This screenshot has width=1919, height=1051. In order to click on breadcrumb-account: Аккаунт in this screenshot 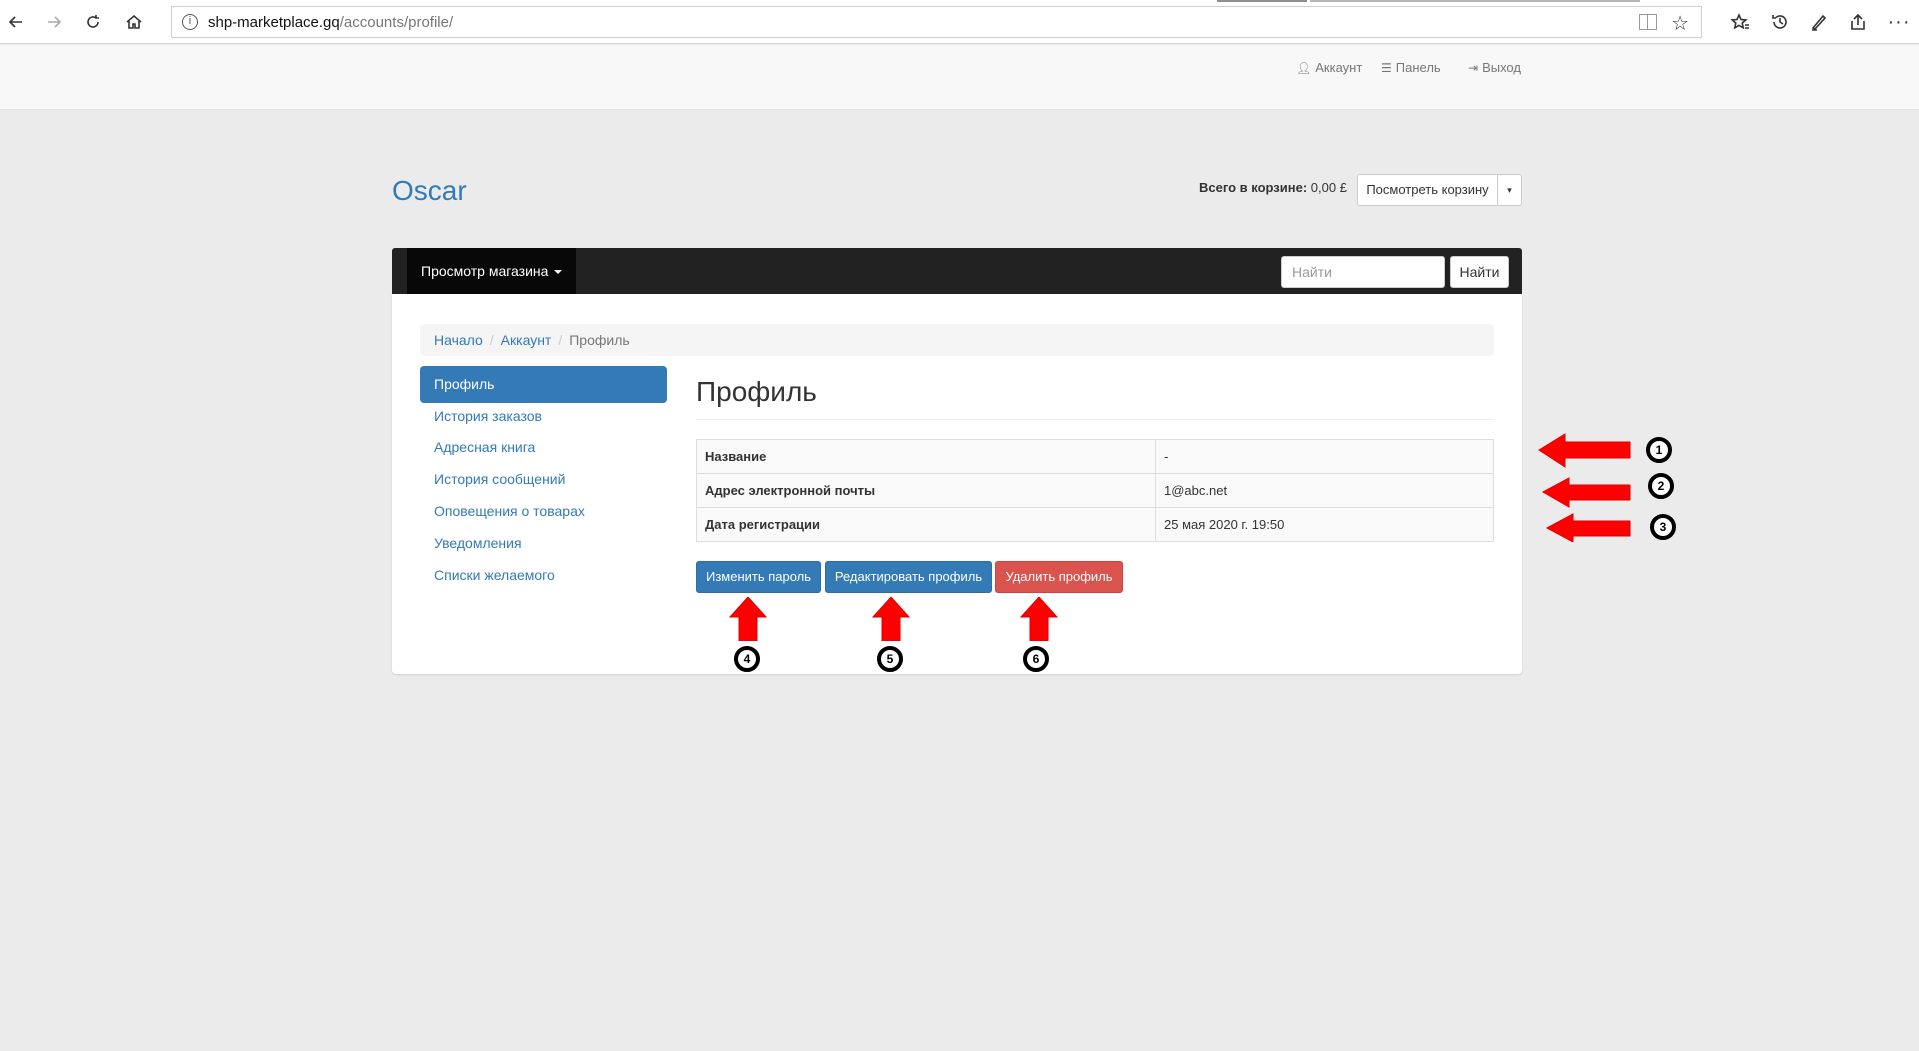, I will do `click(526, 340)`.